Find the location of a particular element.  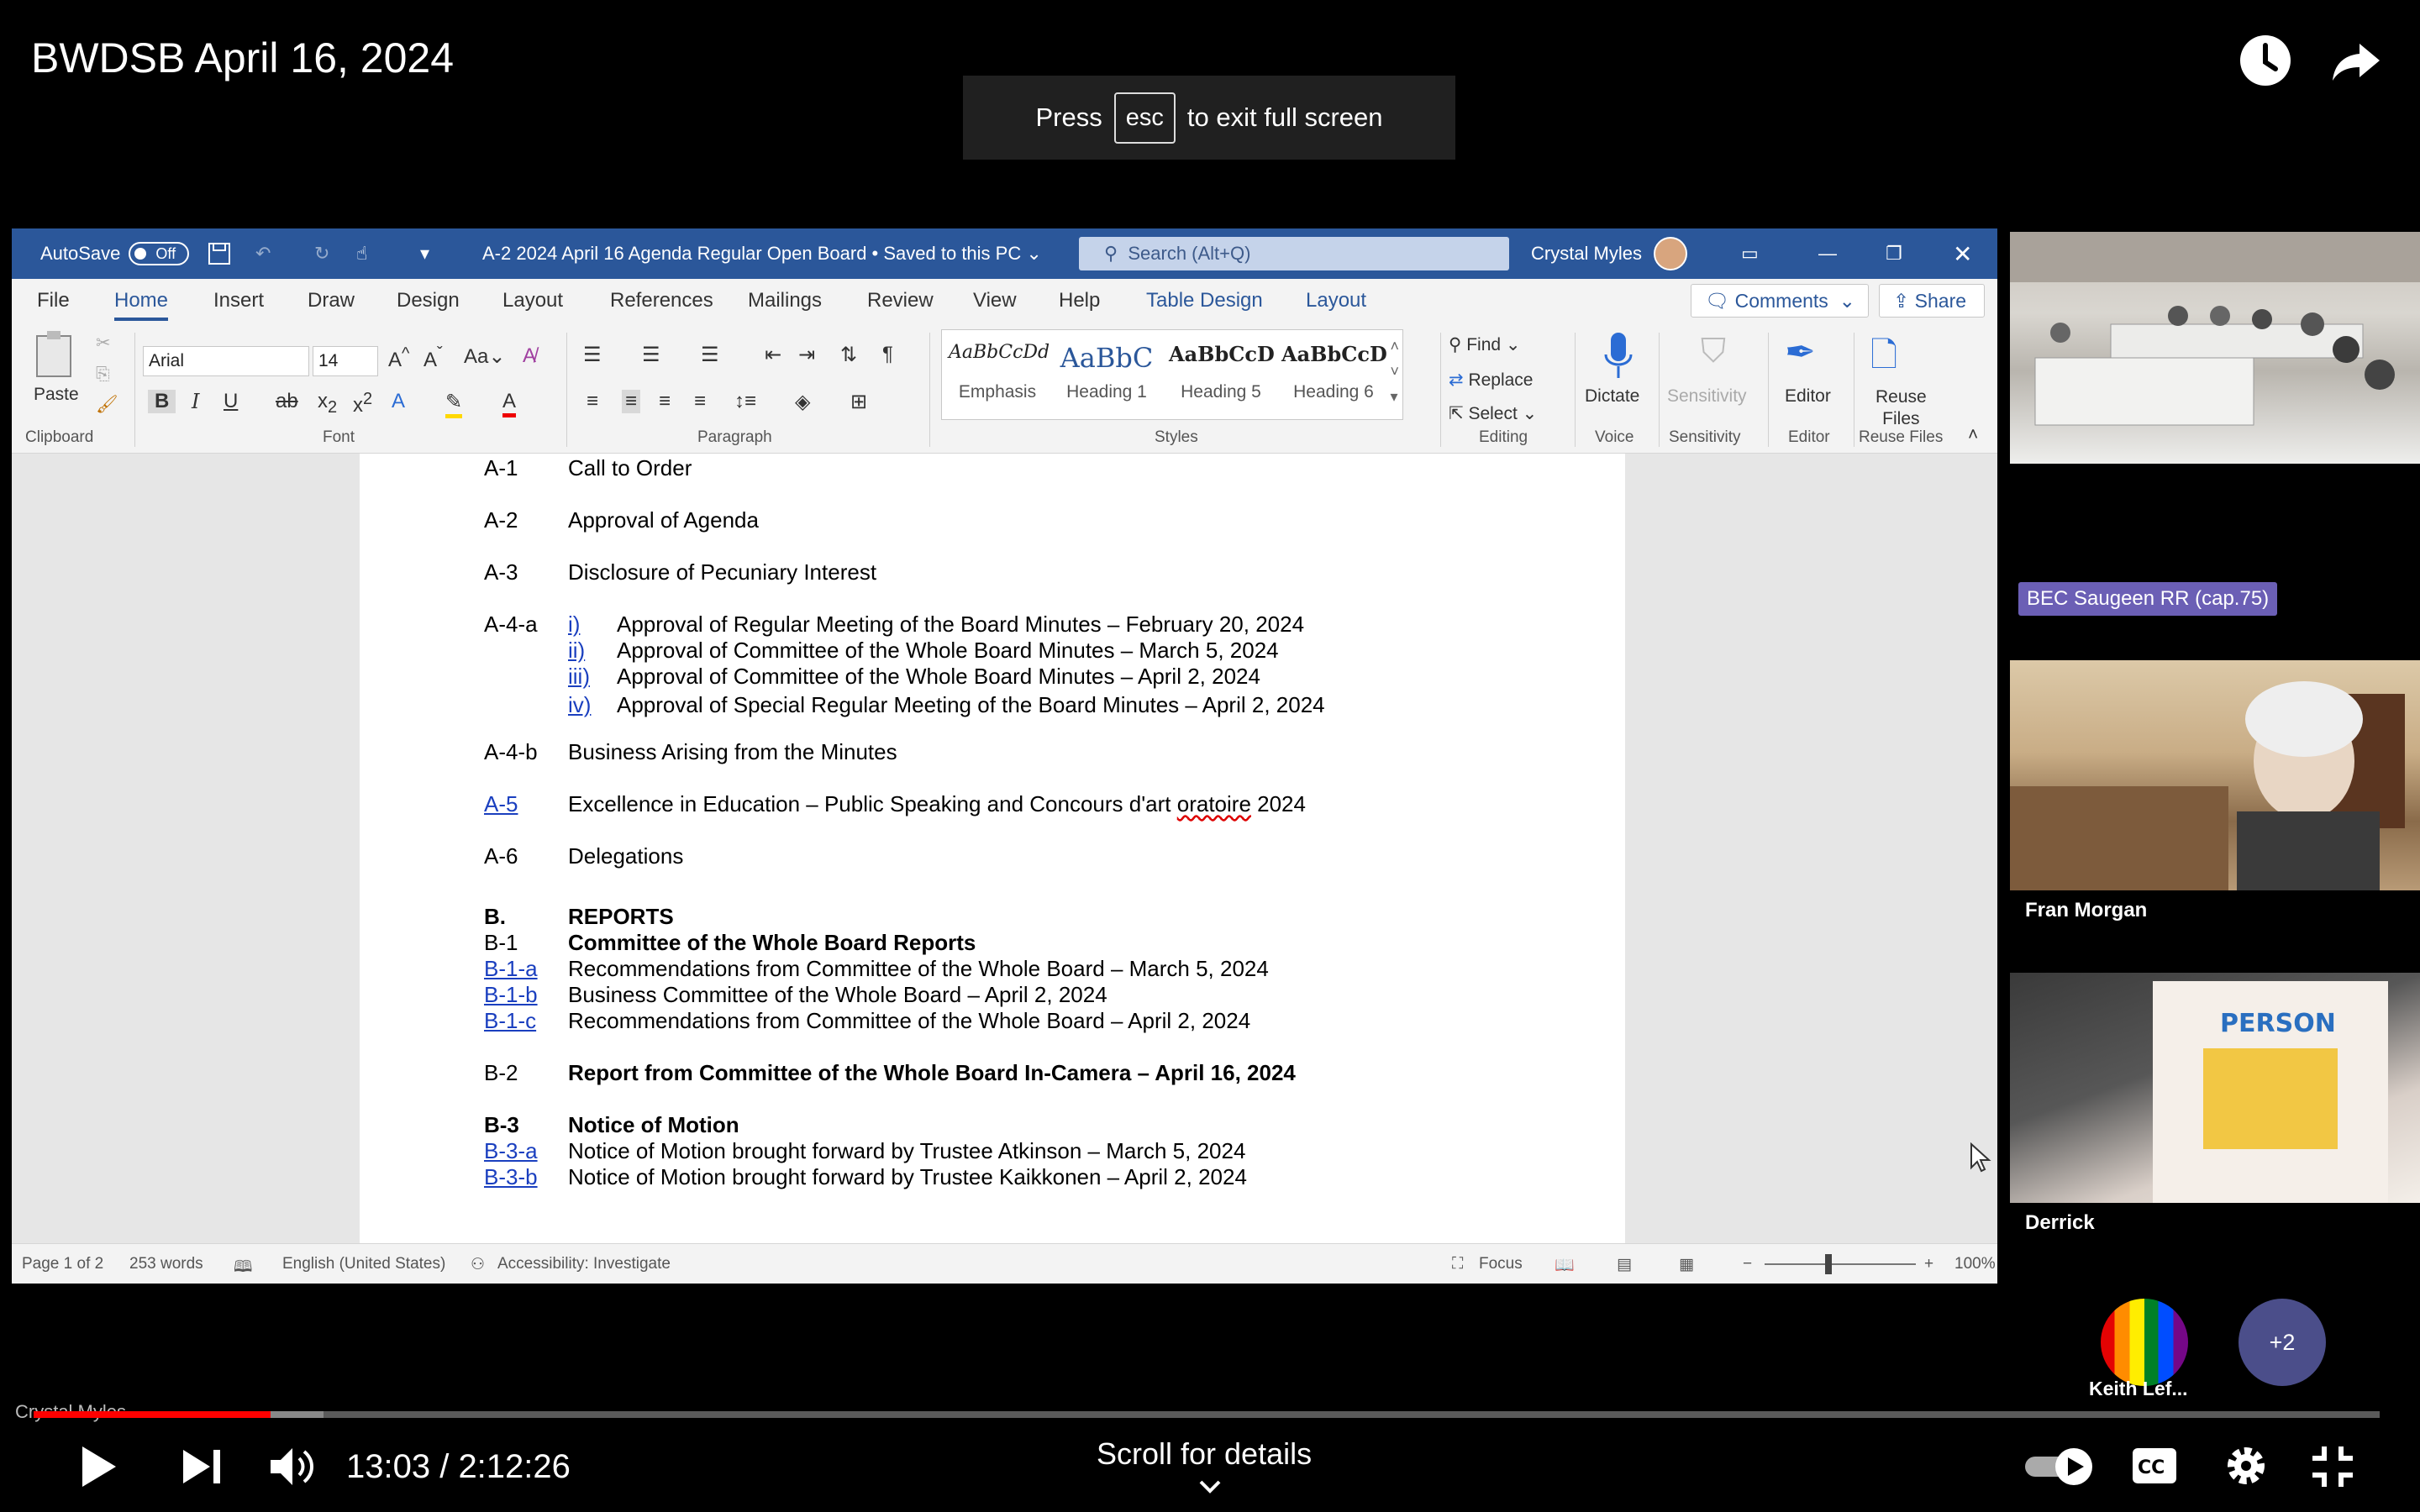

grow-font-icon: A^ is located at coordinates (398, 358).